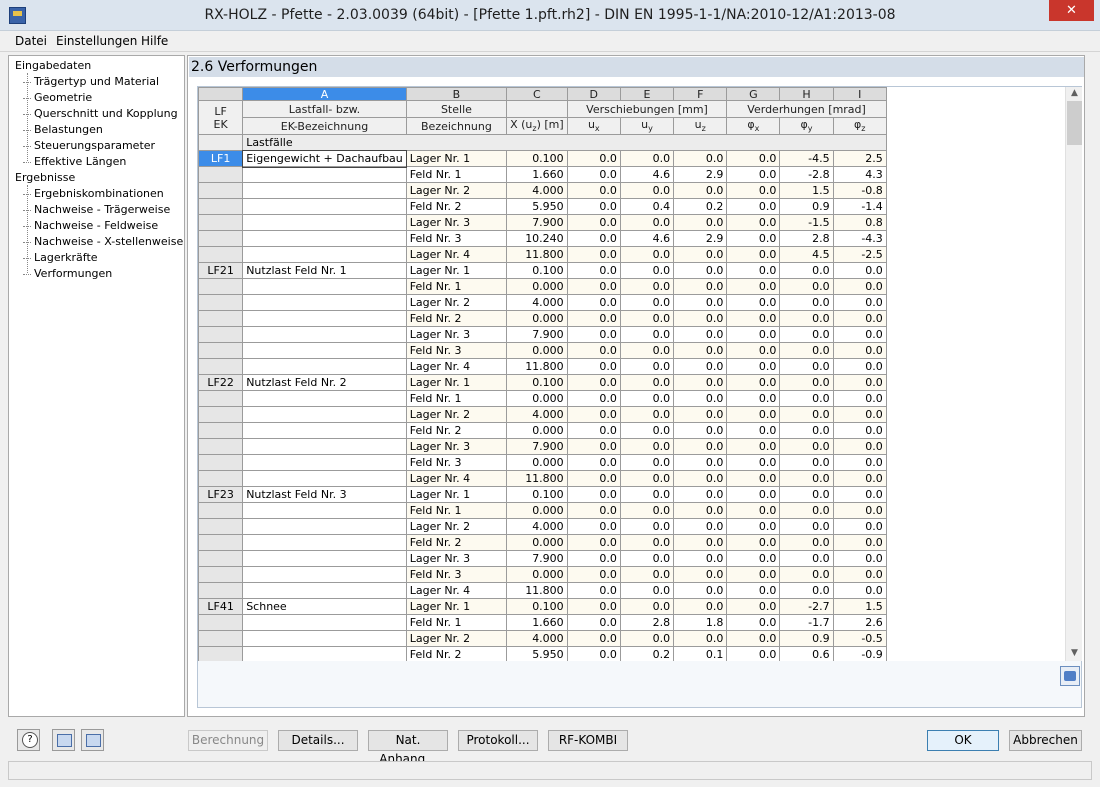 Image resolution: width=1100 pixels, height=787 pixels. I want to click on uy-cell: 0.2, so click(647, 653).